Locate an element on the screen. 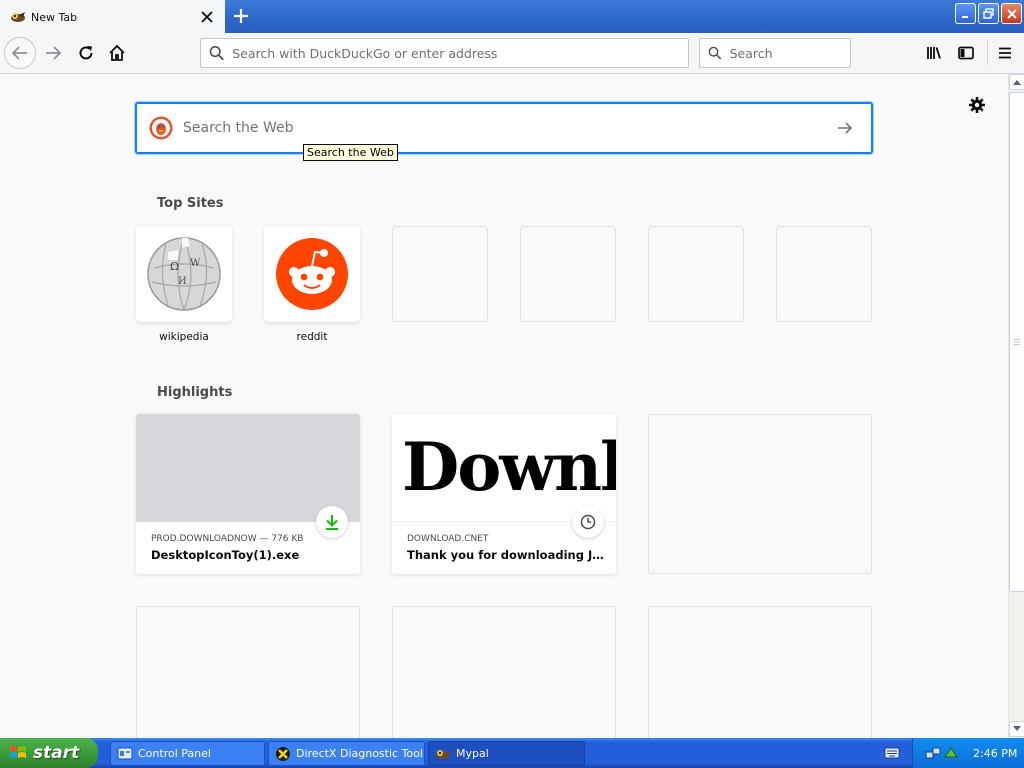 The width and height of the screenshot is (1024, 768). web-search-box is located at coordinates (504, 128).